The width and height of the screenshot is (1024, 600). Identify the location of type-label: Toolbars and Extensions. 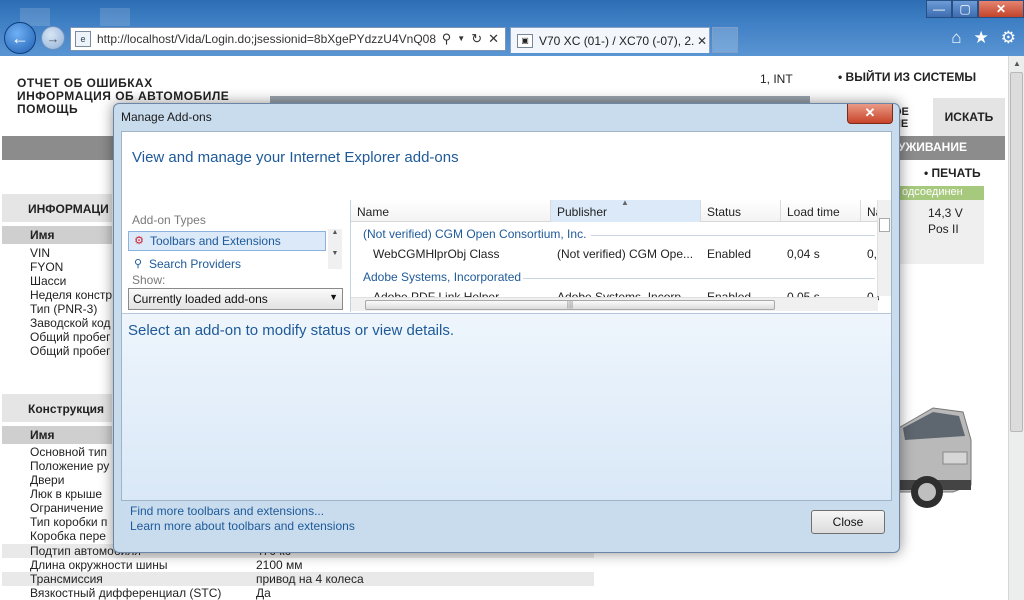
(215, 241).